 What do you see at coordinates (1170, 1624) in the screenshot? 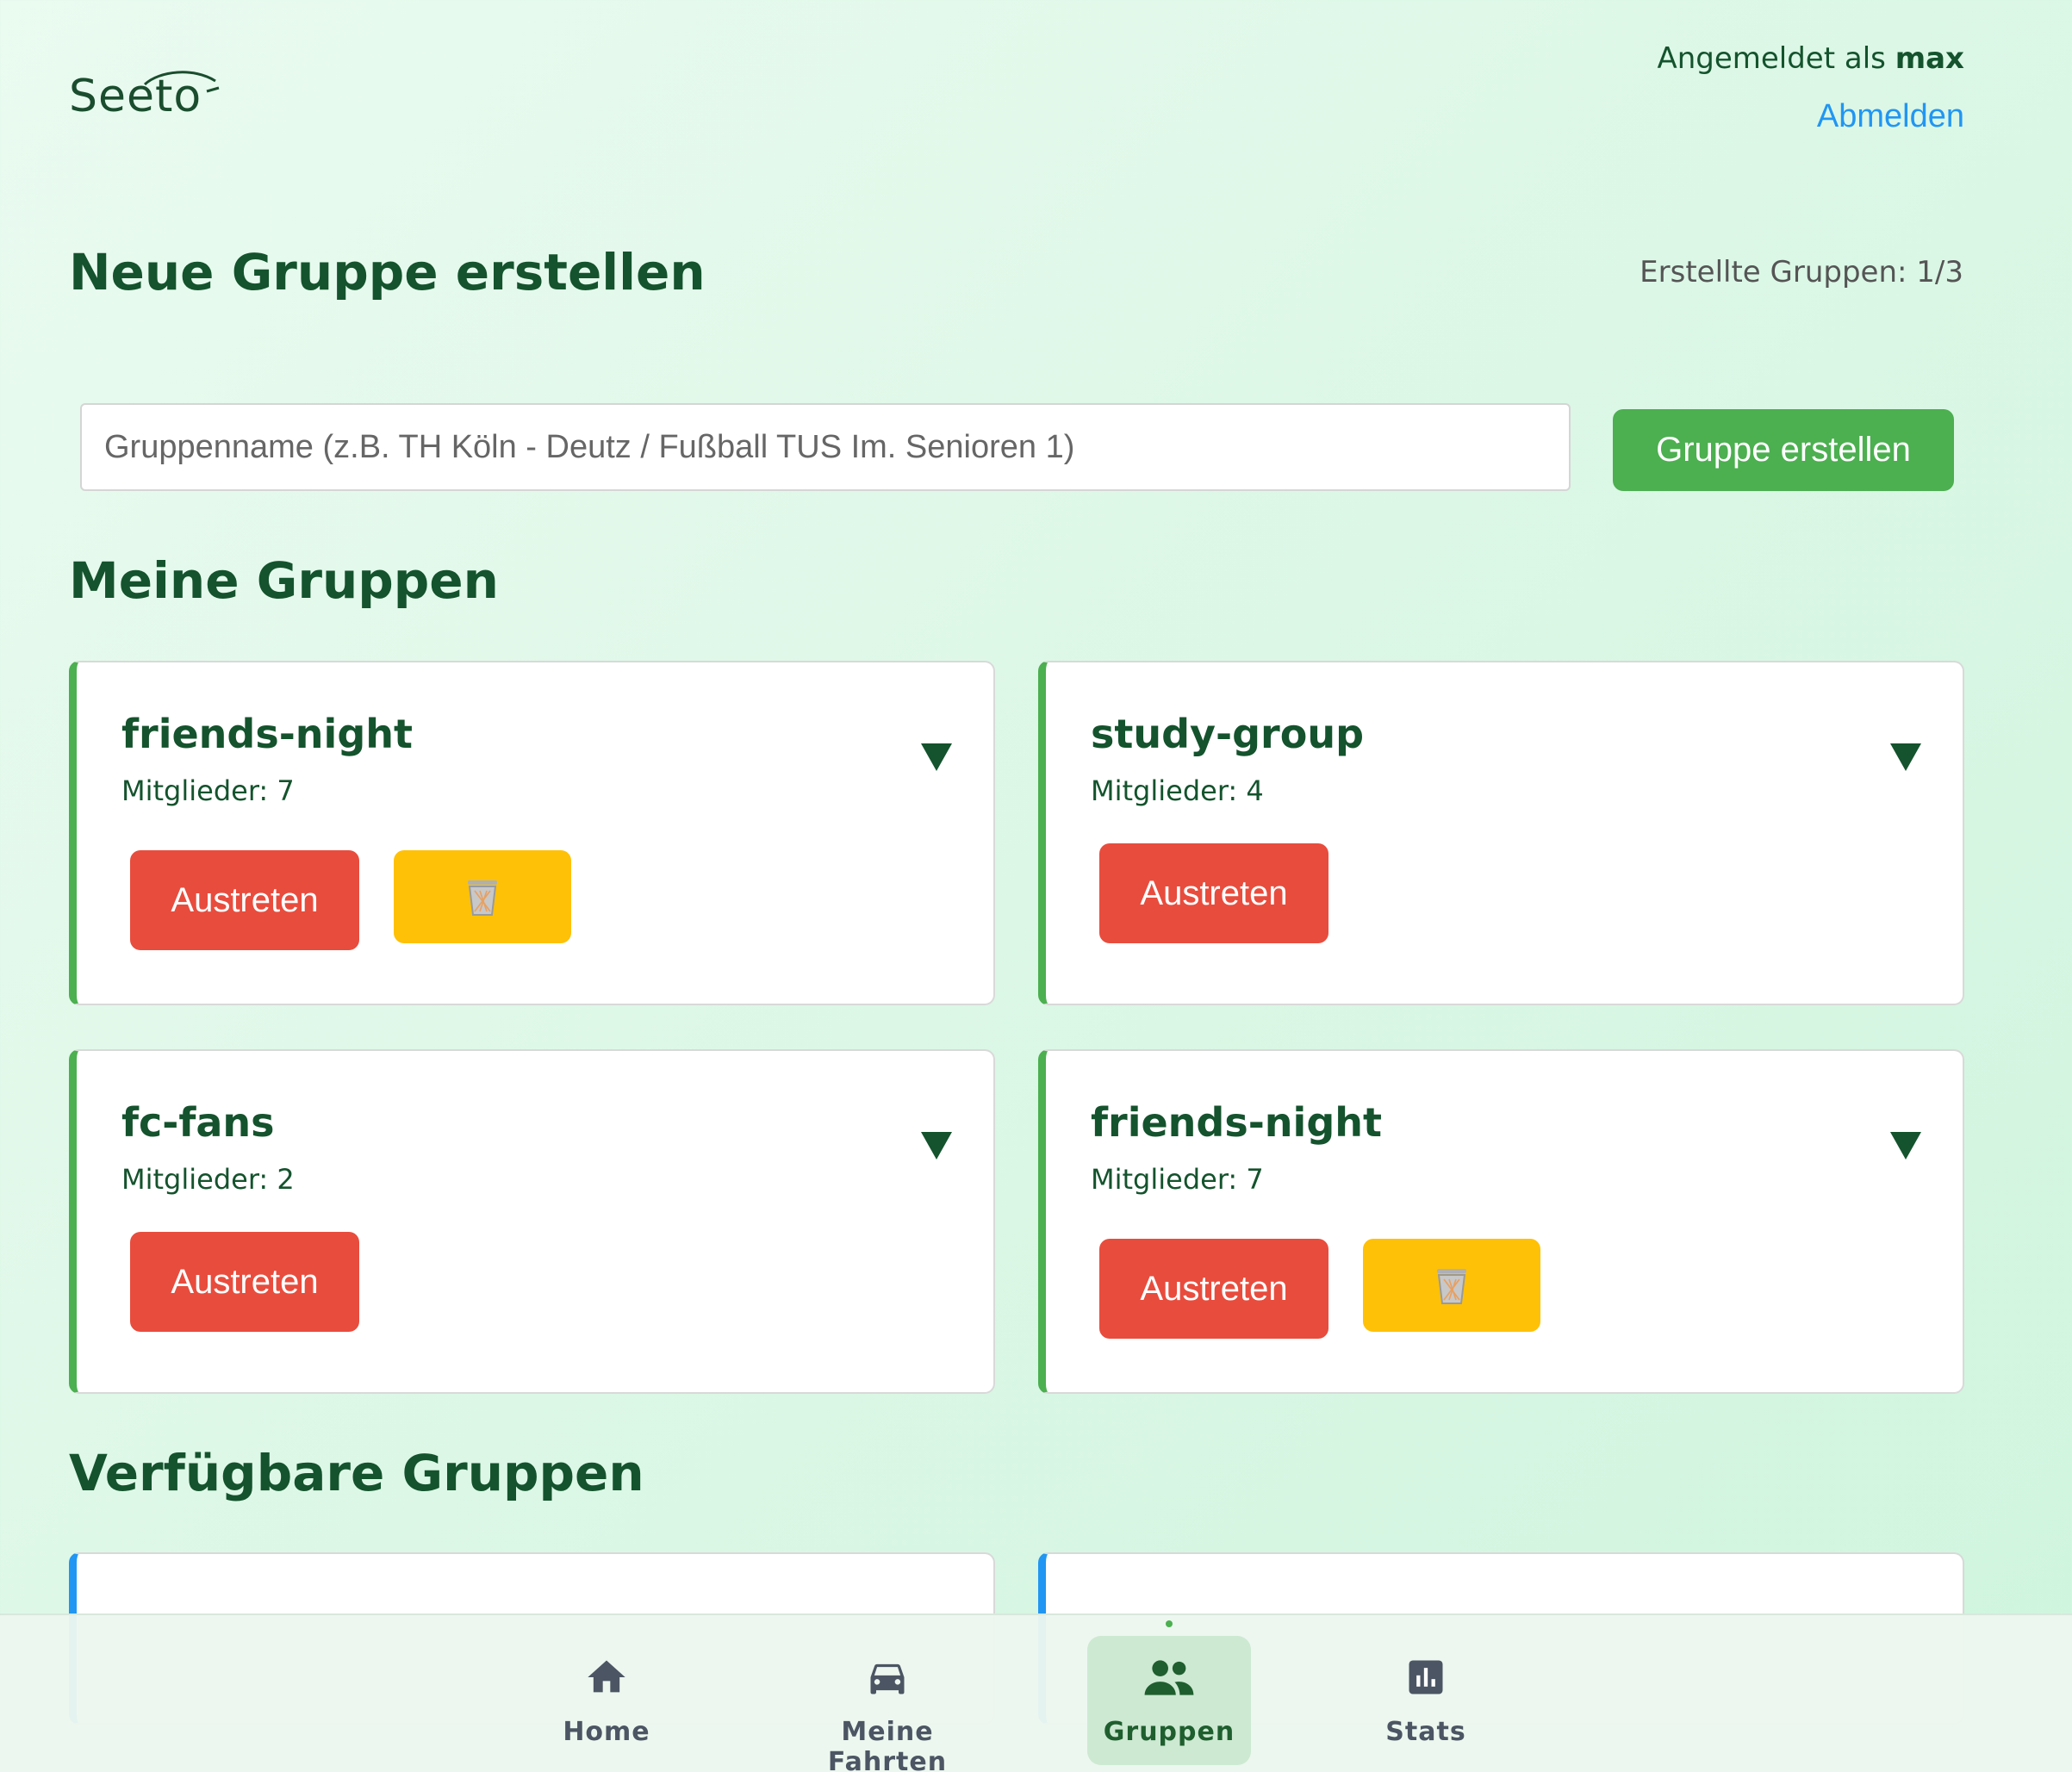
I see `active-indicator` at bounding box center [1170, 1624].